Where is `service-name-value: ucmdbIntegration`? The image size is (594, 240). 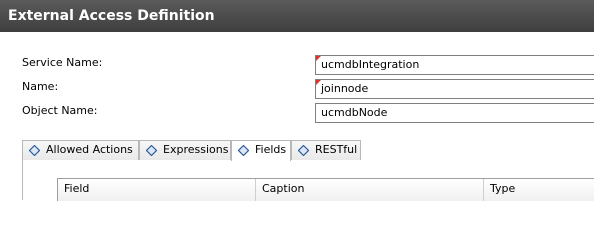 service-name-value: ucmdbIntegration is located at coordinates (370, 64).